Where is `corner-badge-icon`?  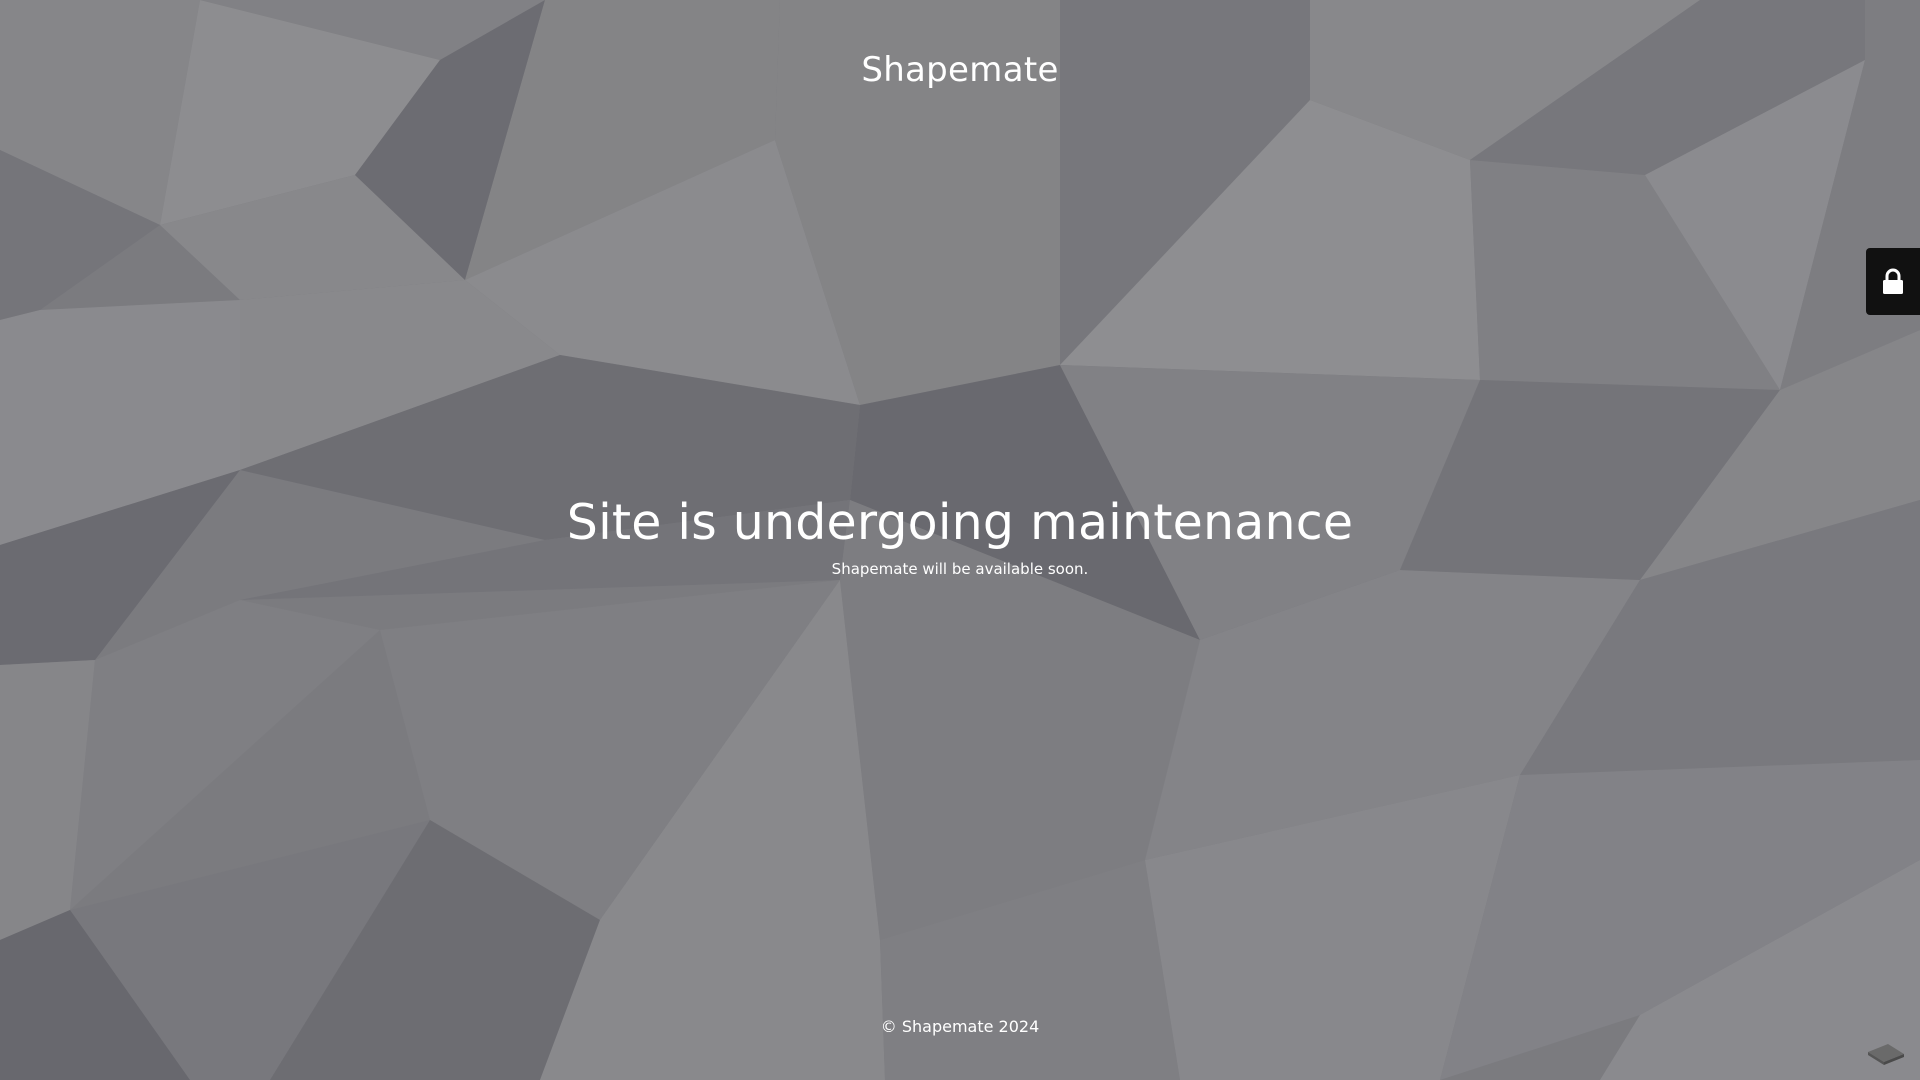
corner-badge-icon is located at coordinates (1886, 1051).